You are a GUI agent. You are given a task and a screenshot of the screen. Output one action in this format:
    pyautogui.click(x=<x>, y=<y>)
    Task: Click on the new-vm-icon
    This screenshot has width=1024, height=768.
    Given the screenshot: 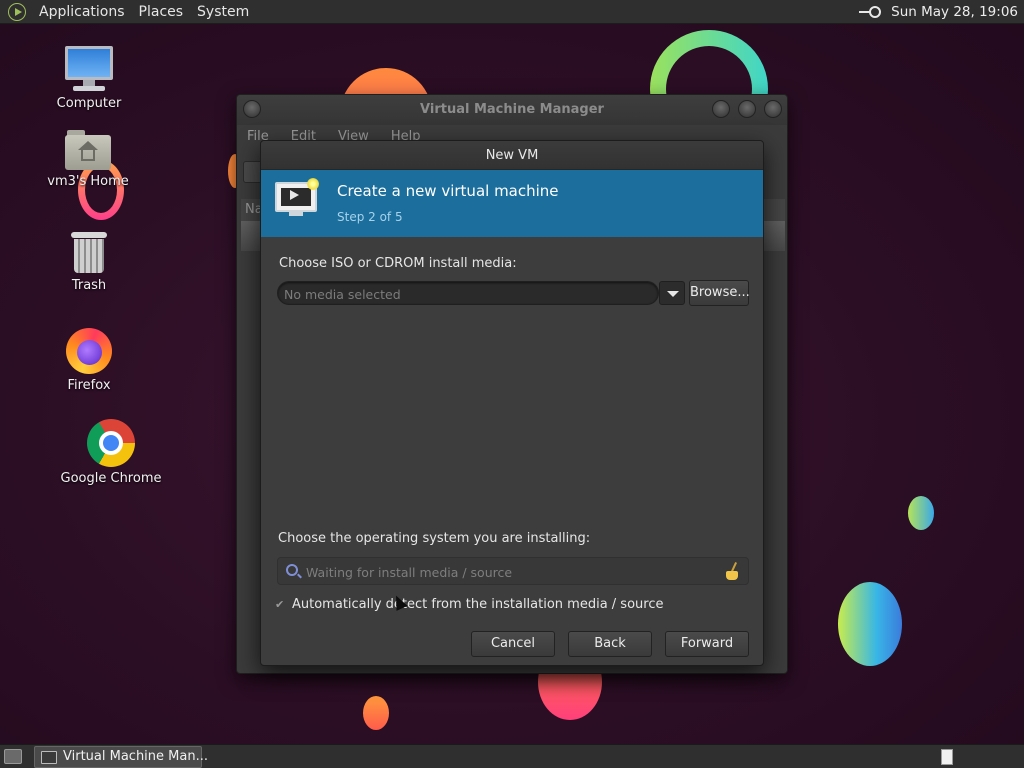 What is the action you would take?
    pyautogui.click(x=297, y=200)
    